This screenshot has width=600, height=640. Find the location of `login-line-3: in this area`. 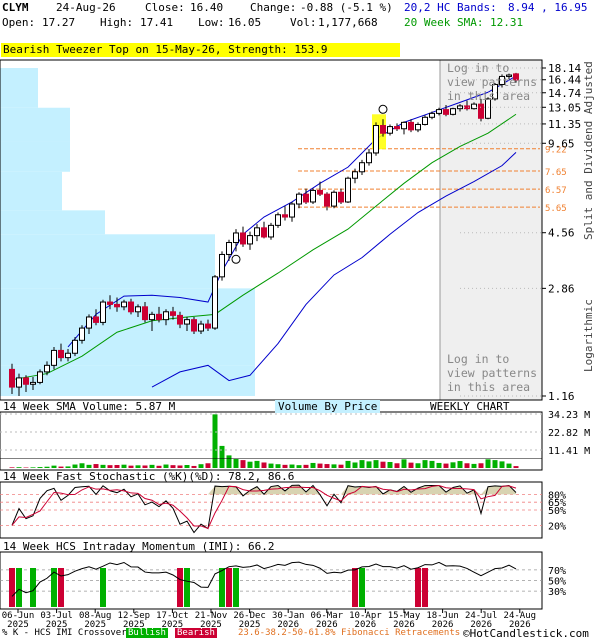

login-line-3: in this area is located at coordinates (489, 387).